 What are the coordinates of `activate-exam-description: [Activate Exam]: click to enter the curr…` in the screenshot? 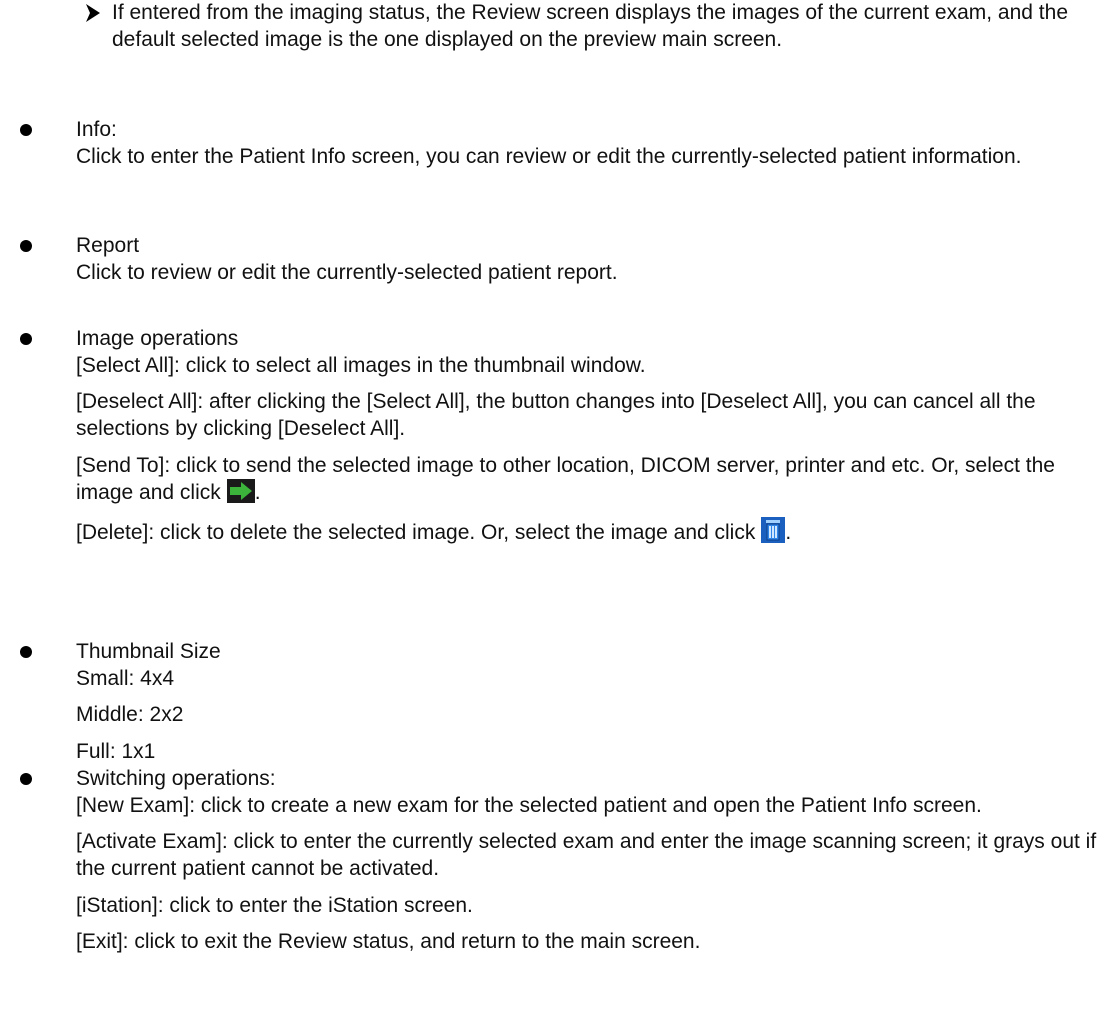 It's located at (586, 855).